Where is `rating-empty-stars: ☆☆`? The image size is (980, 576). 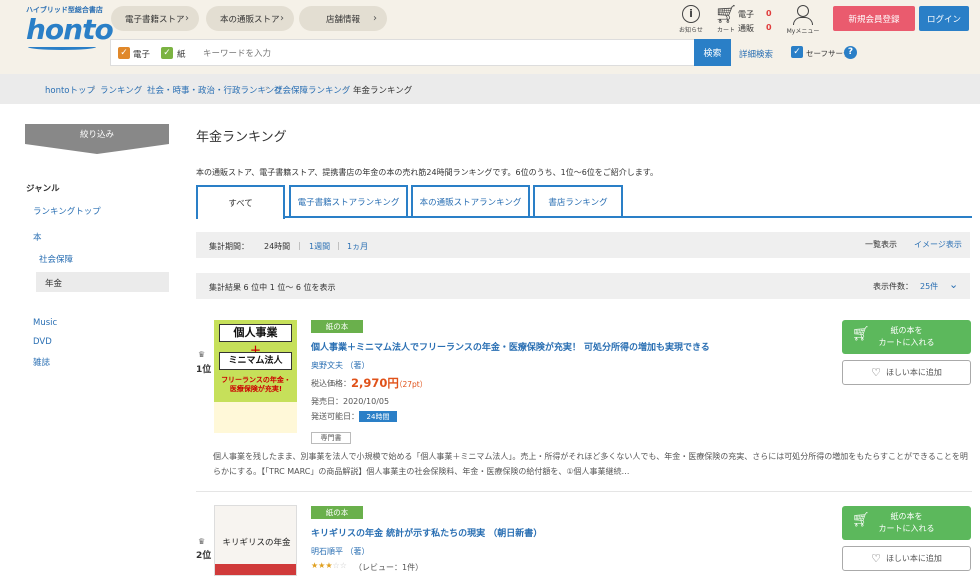 rating-empty-stars: ☆☆ is located at coordinates (339, 565).